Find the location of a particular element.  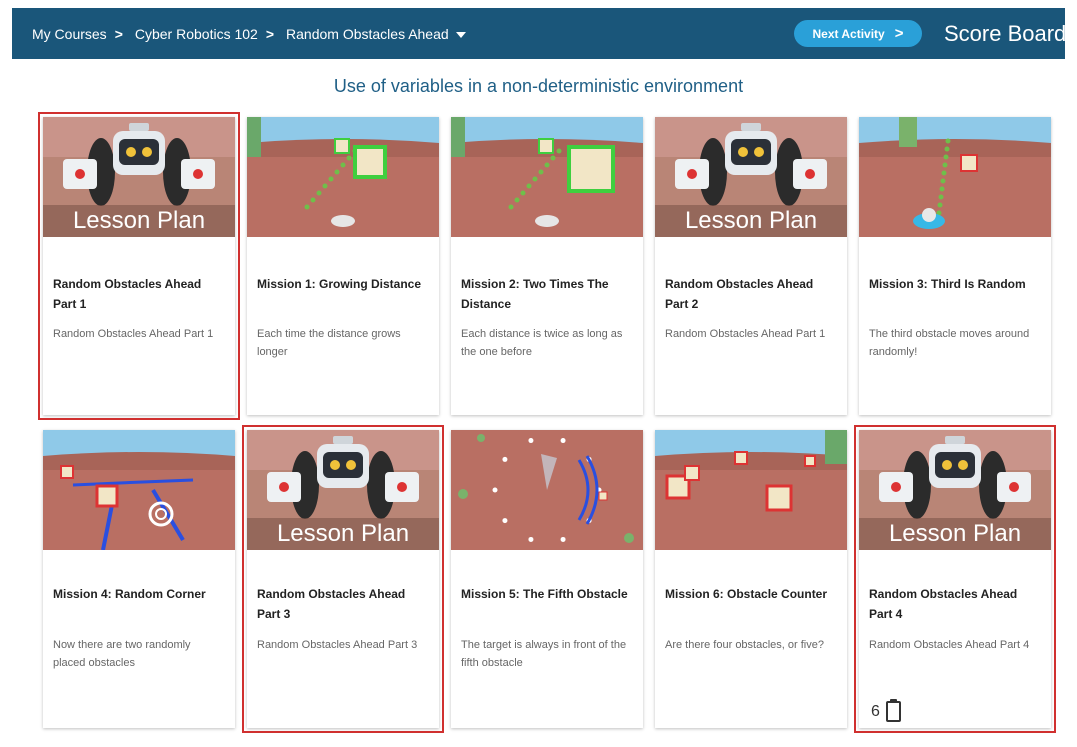

breadcrumb-course: Cyber Robotics 102 > is located at coordinates (210, 34).